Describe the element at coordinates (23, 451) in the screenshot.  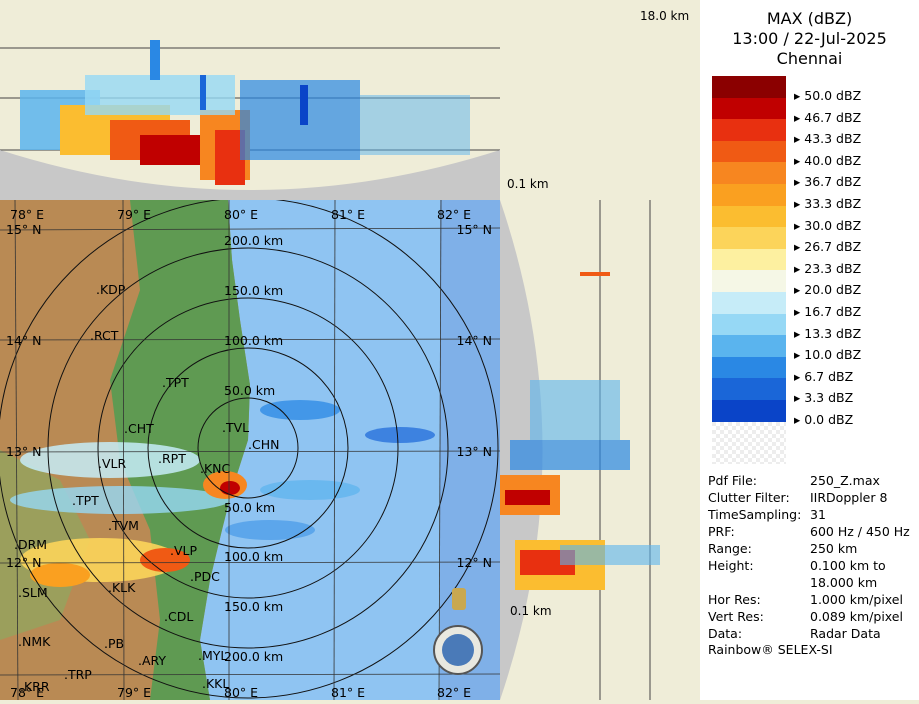
I see `latitude-label-left: 13° N` at that location.